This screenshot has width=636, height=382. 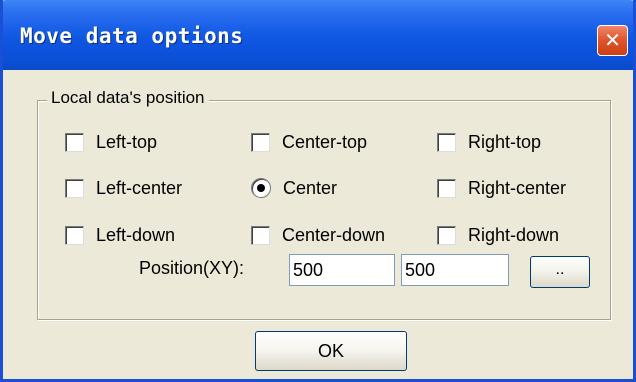 I want to click on left-top-checkbox, so click(x=74, y=142).